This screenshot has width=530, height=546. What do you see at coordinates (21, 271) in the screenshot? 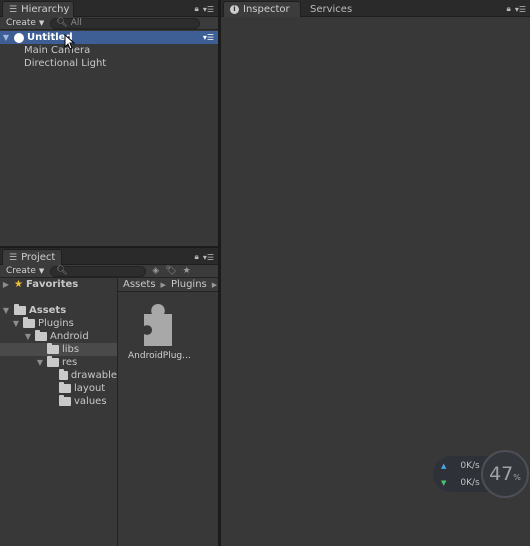
I see `project-create-label: Create` at bounding box center [21, 271].